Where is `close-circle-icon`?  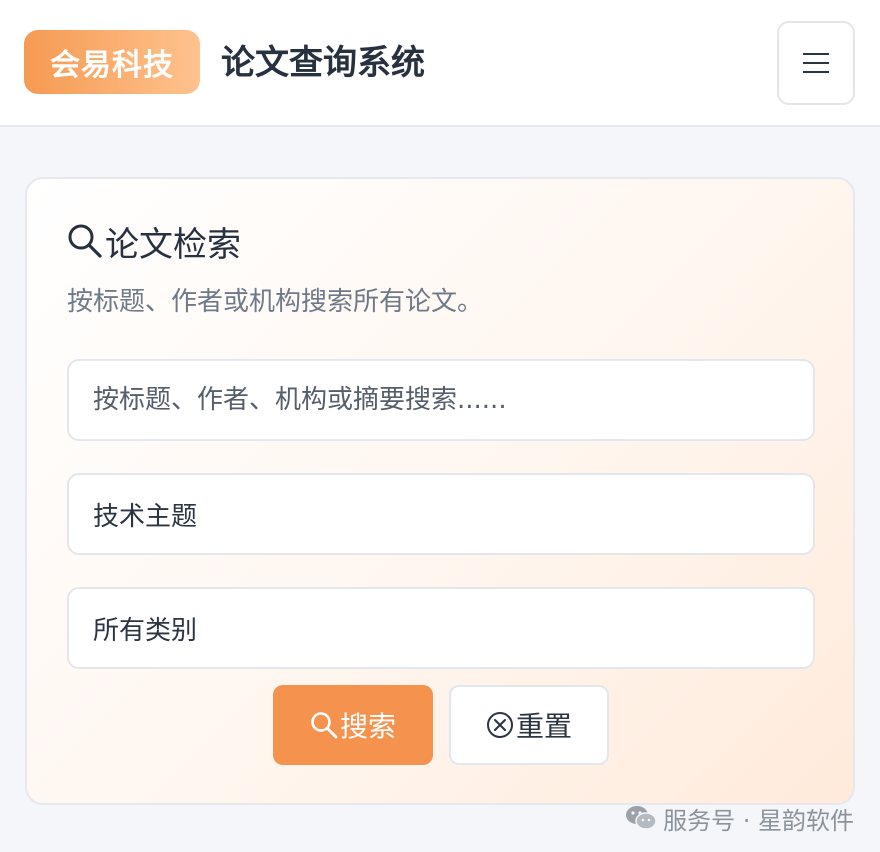
close-circle-icon is located at coordinates (499, 725).